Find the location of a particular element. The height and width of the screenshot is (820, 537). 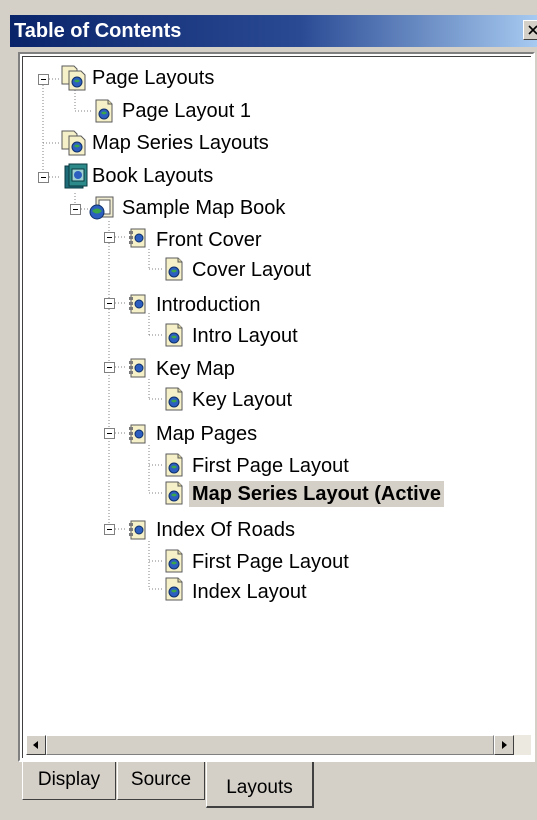

tree-item-index-layout: Index Layout is located at coordinates (249, 592).